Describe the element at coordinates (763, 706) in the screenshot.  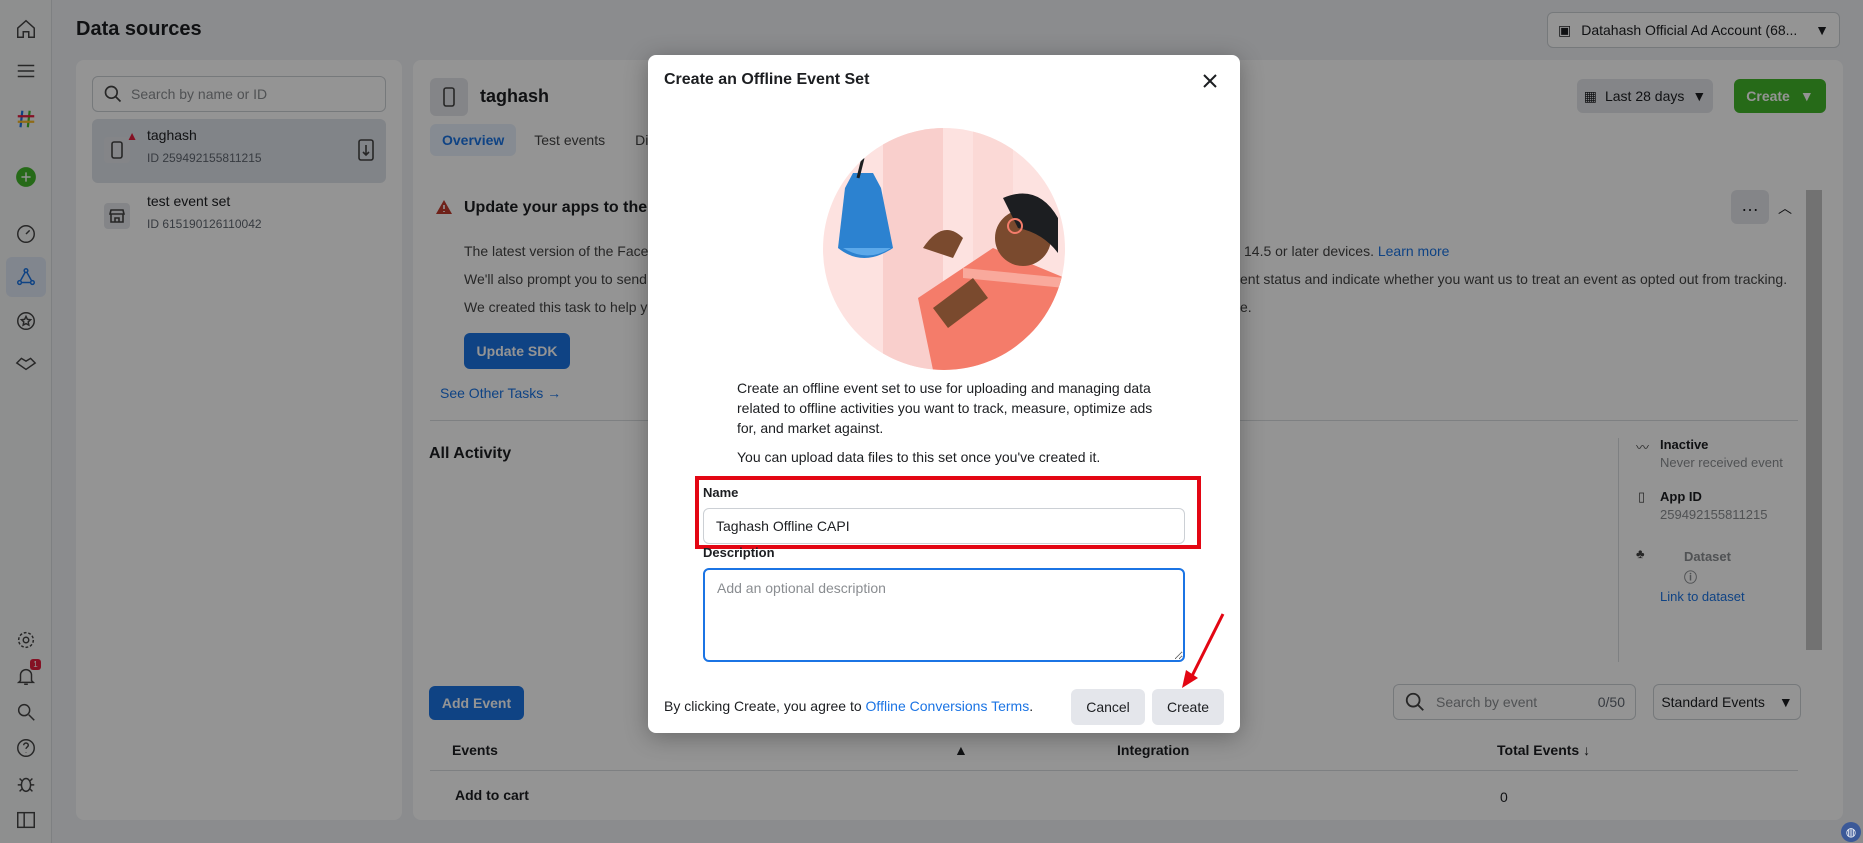
I see `terms-text: By clicking Create, you agree to` at that location.